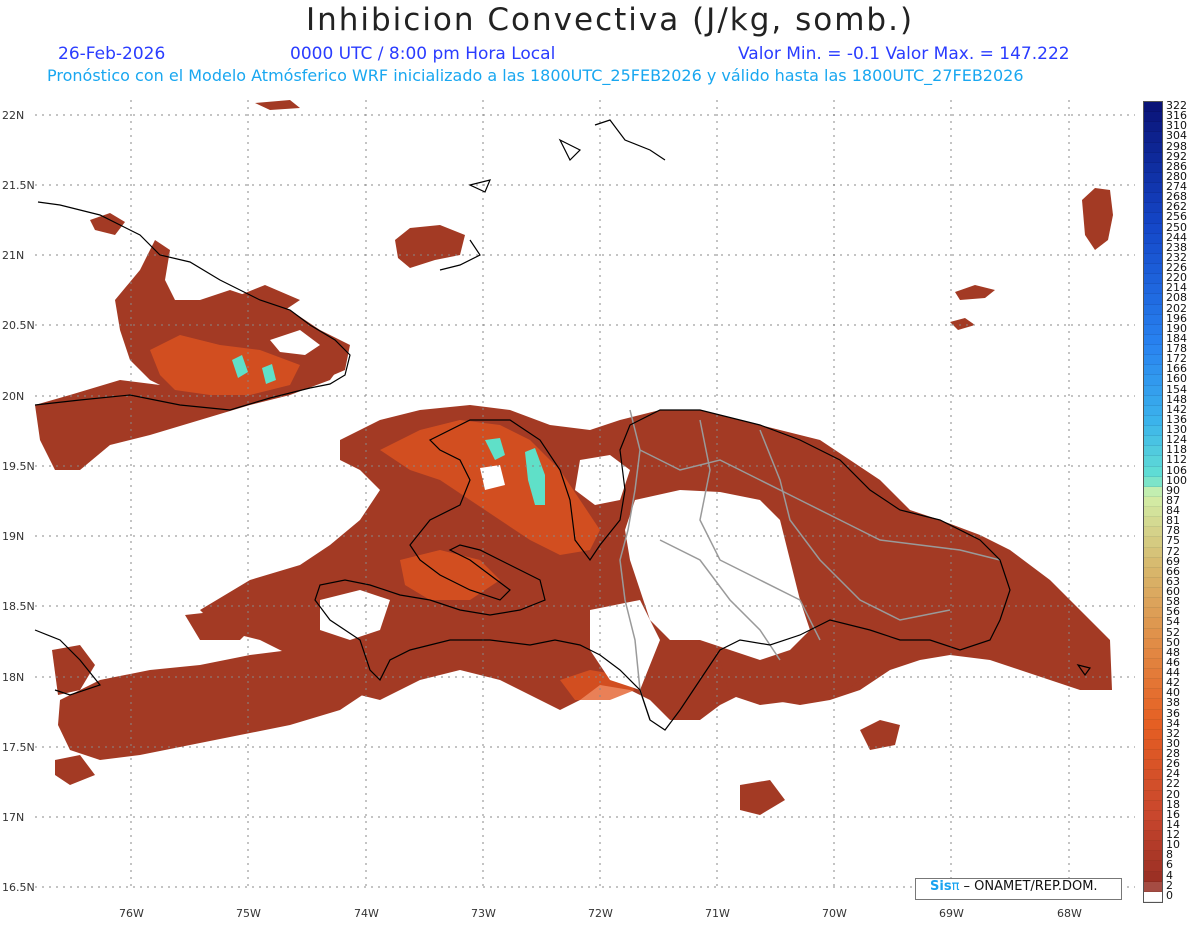 The height and width of the screenshot is (927, 1200). Describe the element at coordinates (13, 396) in the screenshot. I see `lat-label: 20N` at that location.